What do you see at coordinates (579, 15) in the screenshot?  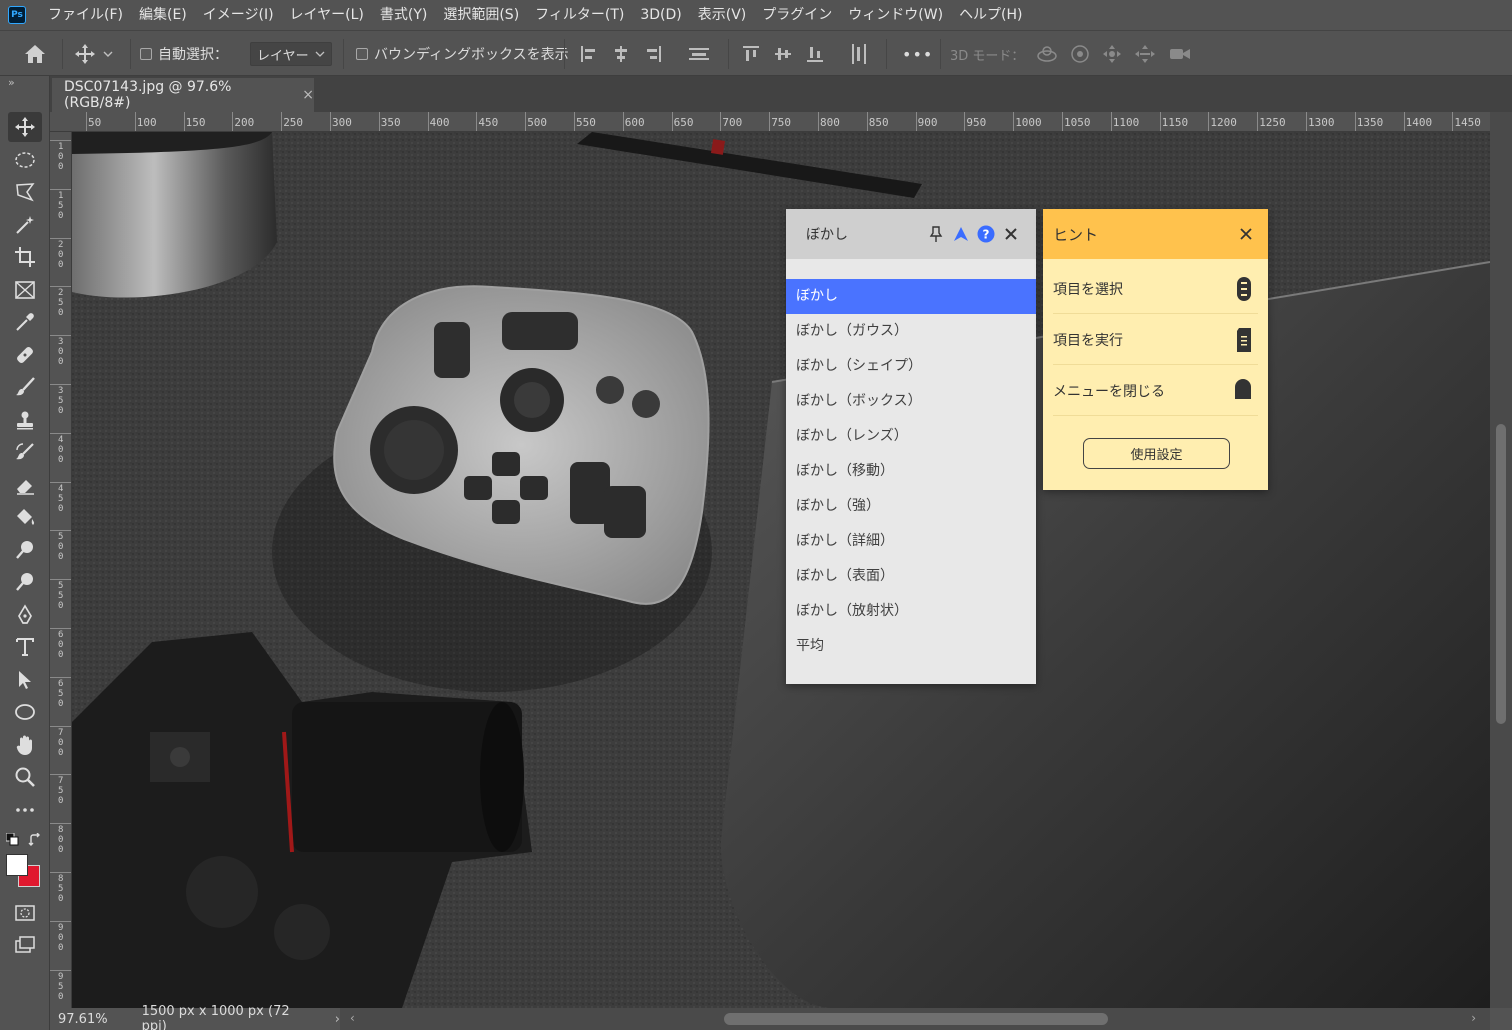 I see `menu-filter: フィルター(T)` at bounding box center [579, 15].